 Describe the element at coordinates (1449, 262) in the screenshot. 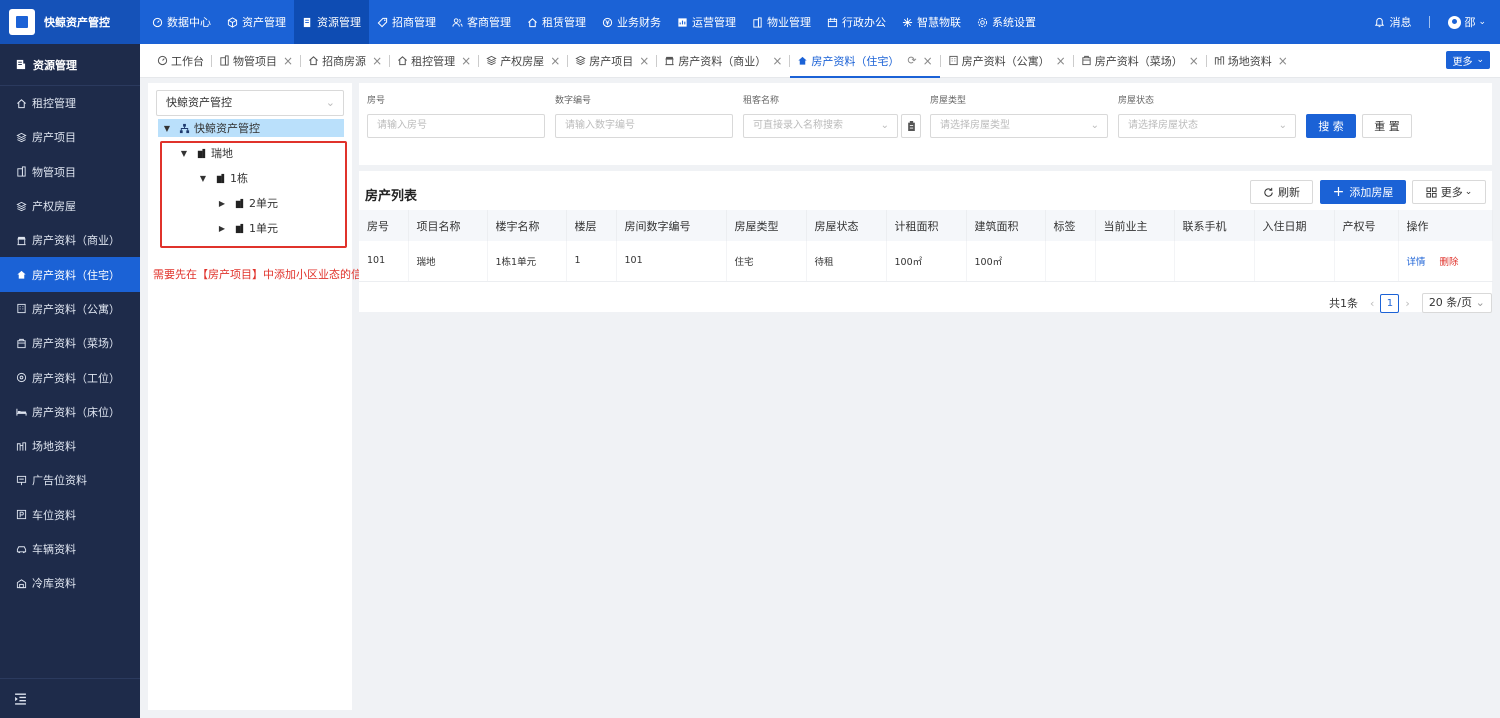

I see `delete-link: 删除` at that location.